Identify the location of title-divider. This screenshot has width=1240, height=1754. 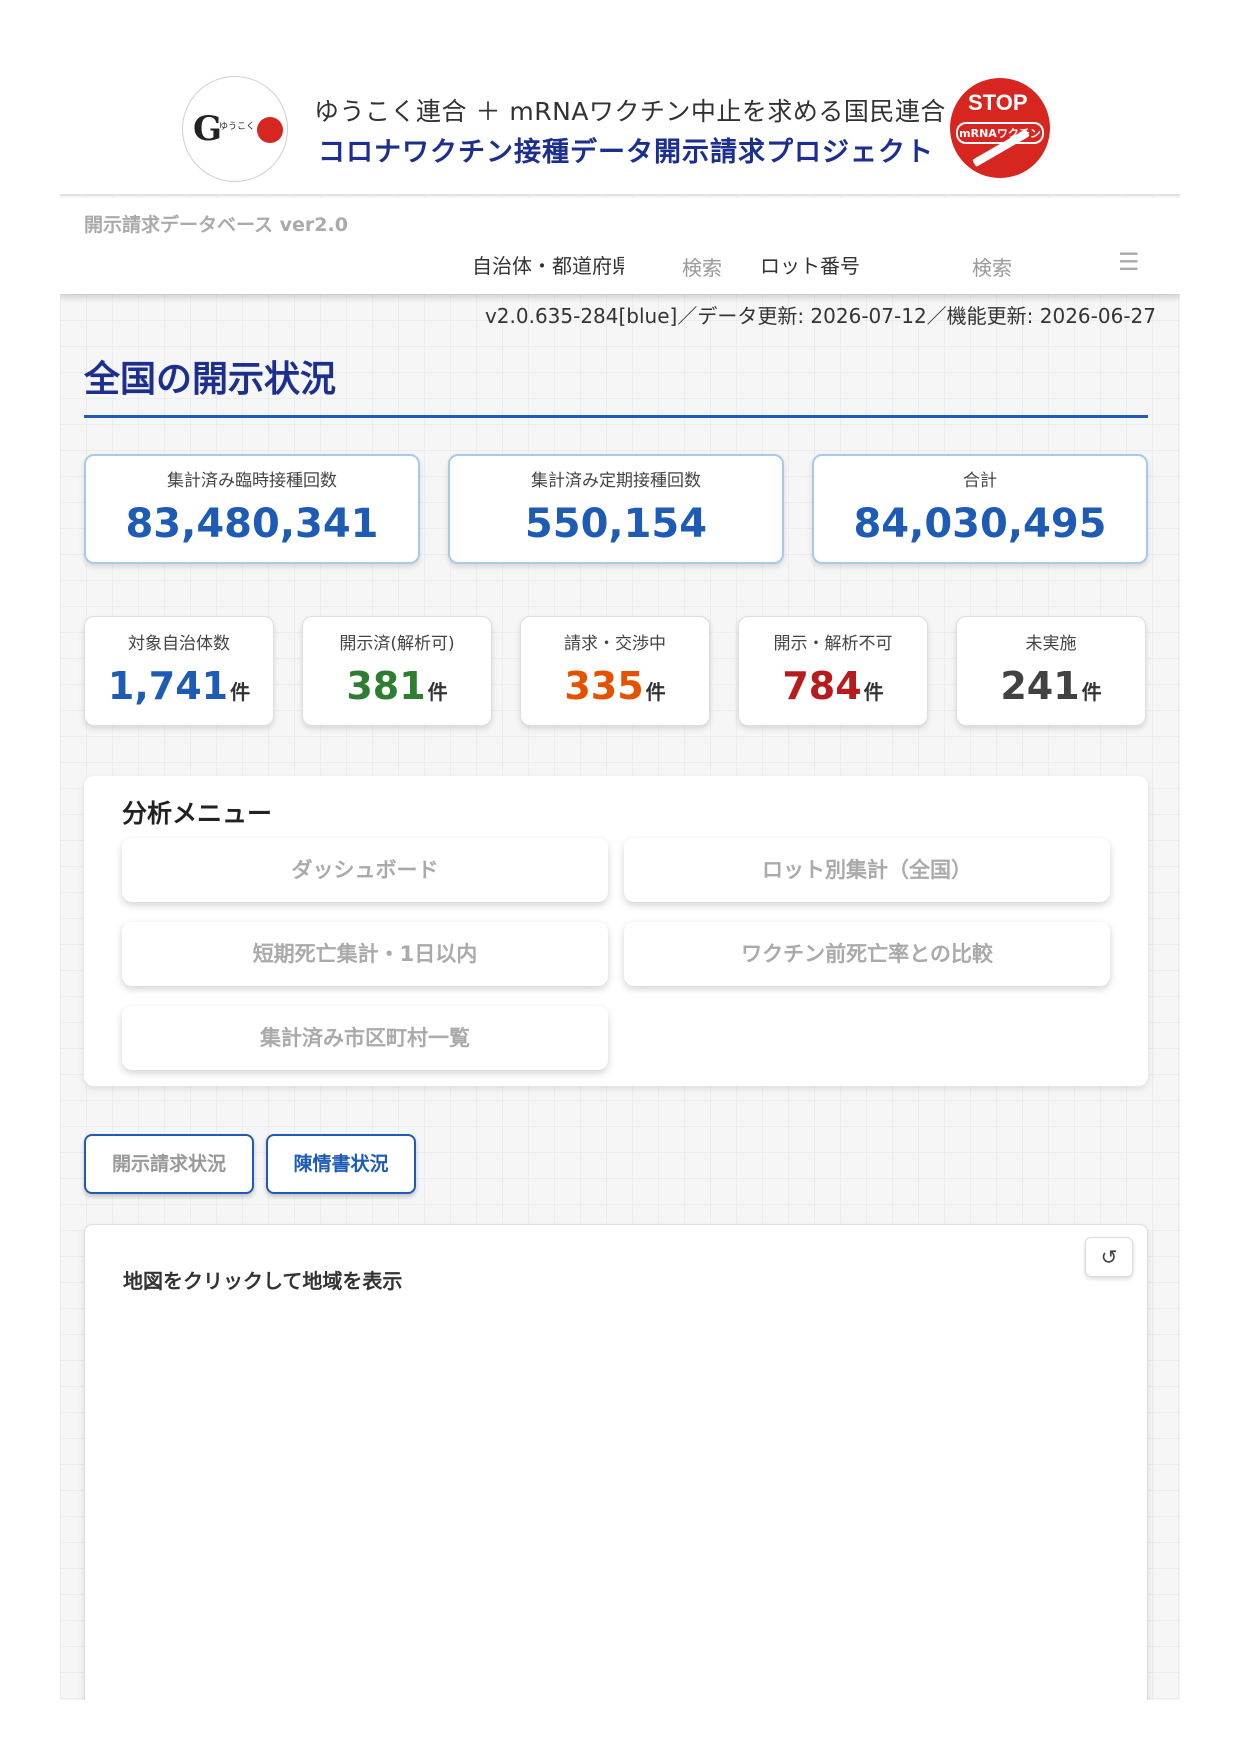
(616, 416).